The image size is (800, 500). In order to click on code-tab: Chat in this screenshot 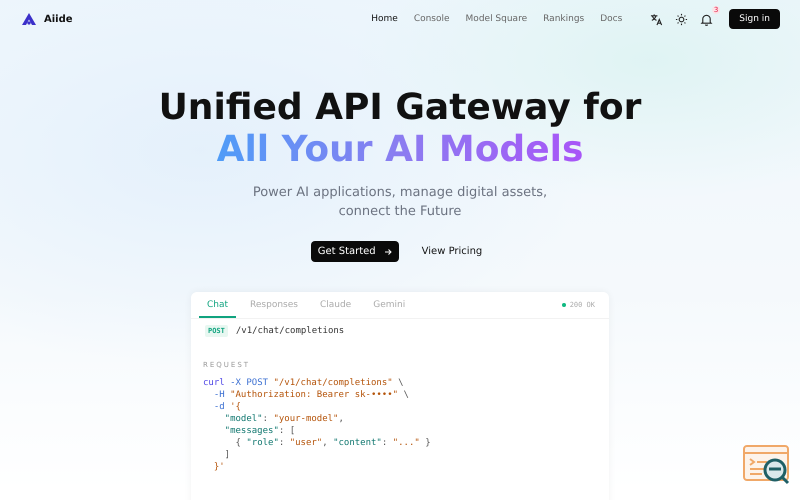, I will do `click(217, 305)`.